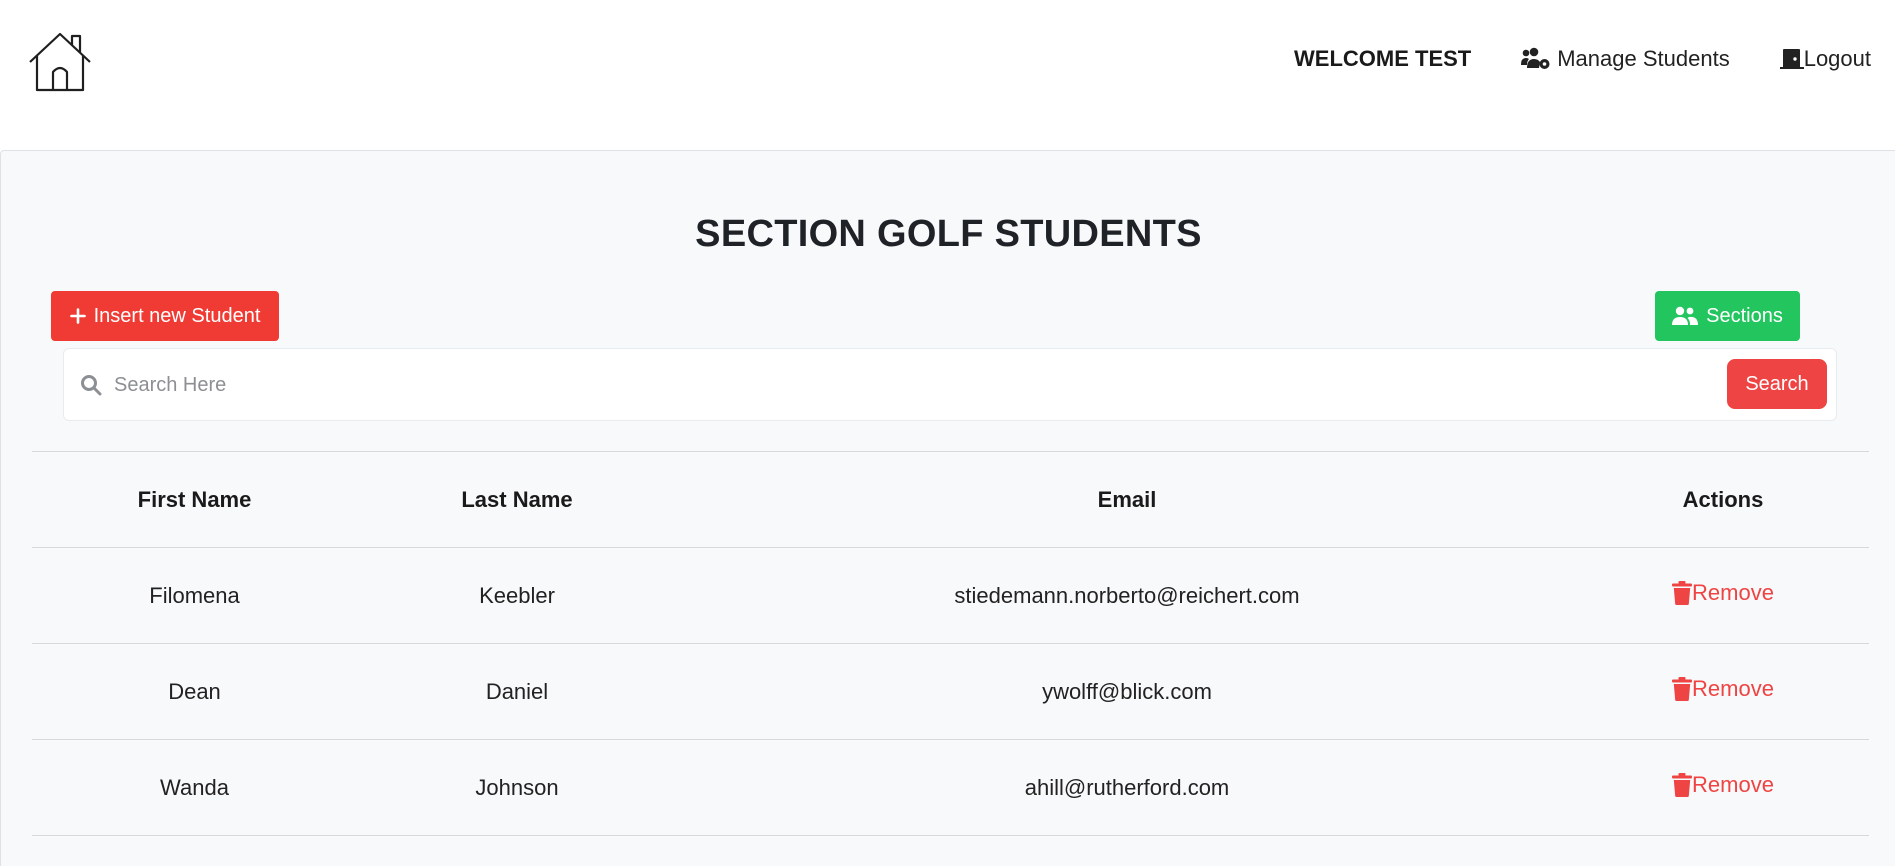  I want to click on cell-last-name: Daniel, so click(517, 691).